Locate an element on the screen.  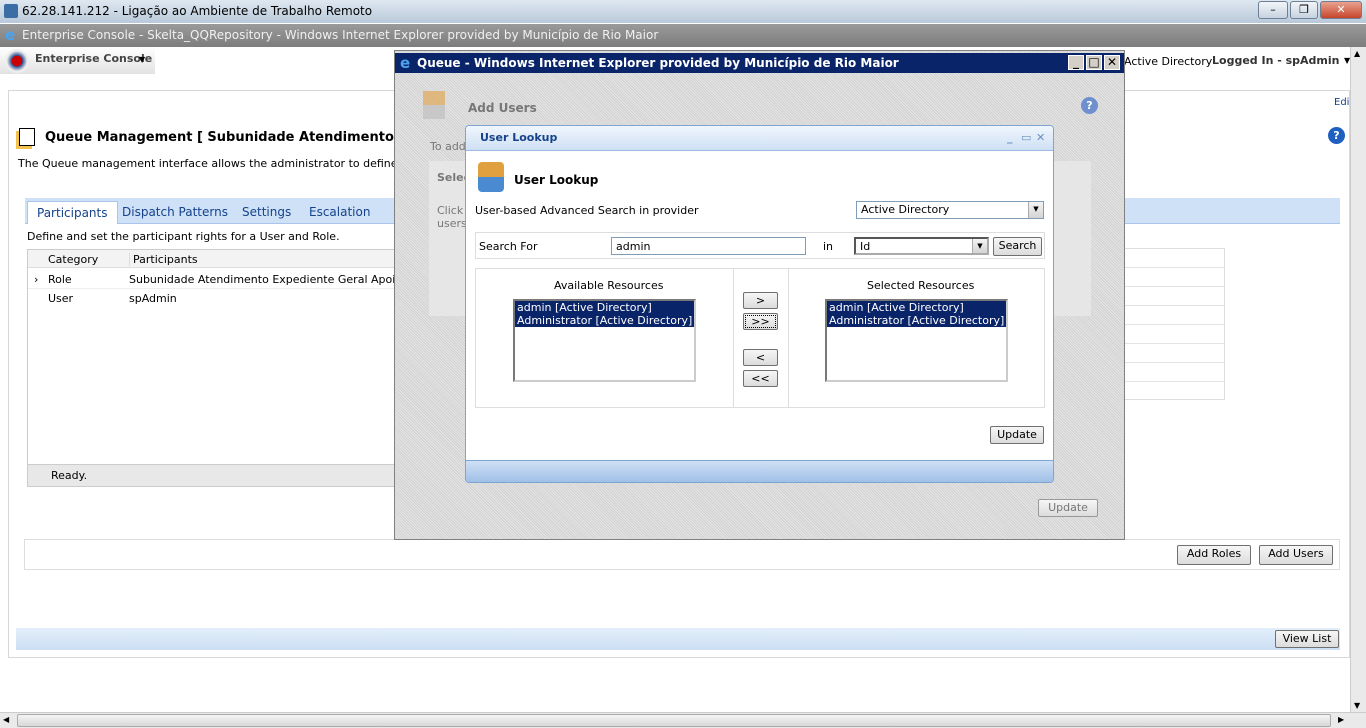
button-row is located at coordinates (682, 554).